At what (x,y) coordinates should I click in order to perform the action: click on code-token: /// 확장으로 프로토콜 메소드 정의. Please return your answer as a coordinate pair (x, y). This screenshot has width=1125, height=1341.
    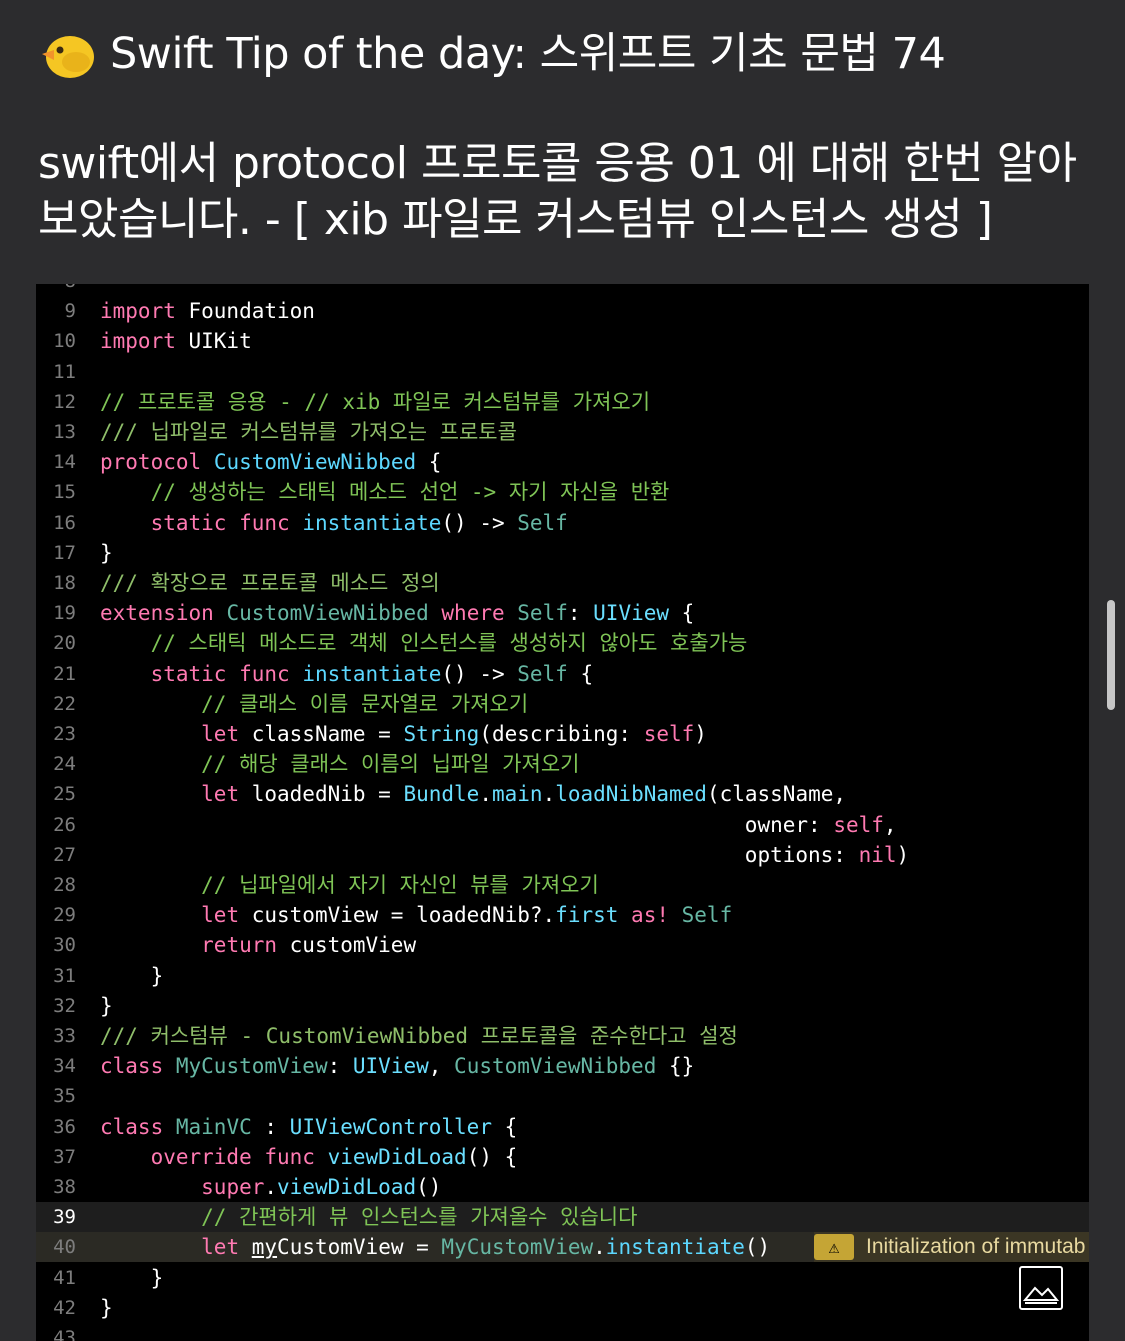
    Looking at the image, I should click on (270, 583).